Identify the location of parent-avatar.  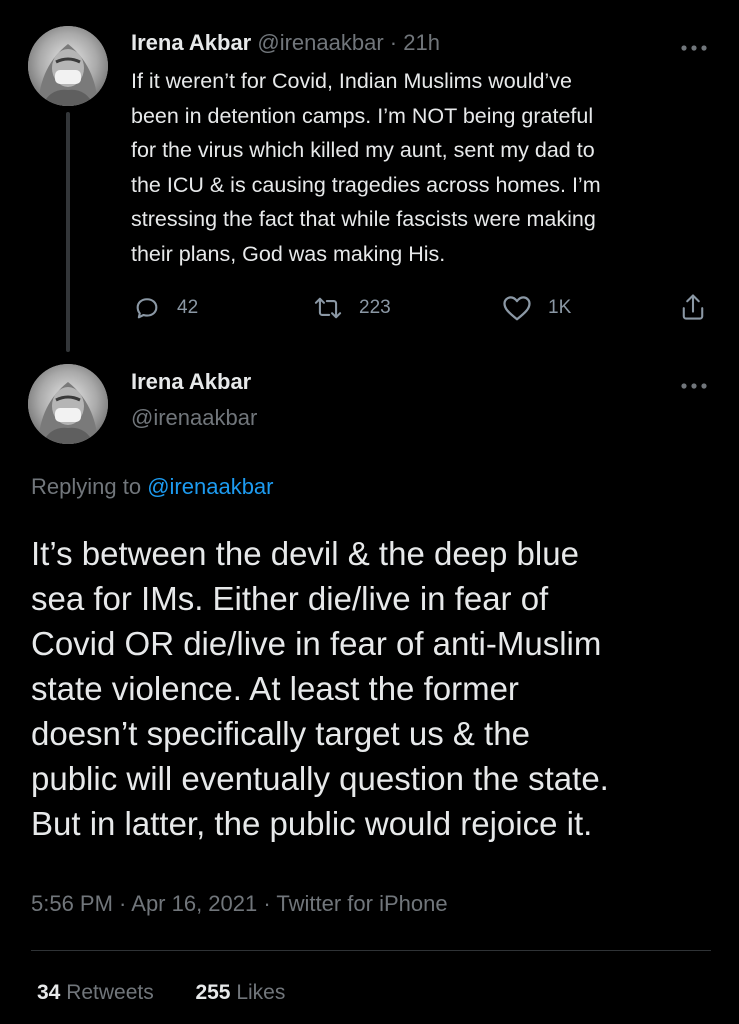
(68, 66).